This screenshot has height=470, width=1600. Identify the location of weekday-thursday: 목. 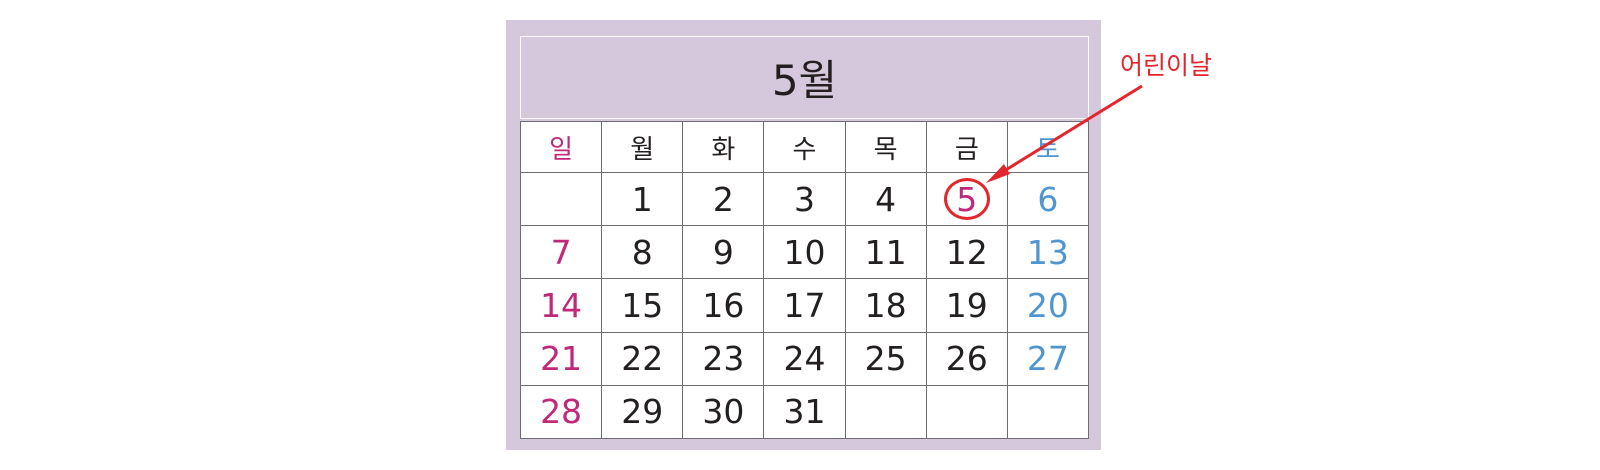
(885, 147).